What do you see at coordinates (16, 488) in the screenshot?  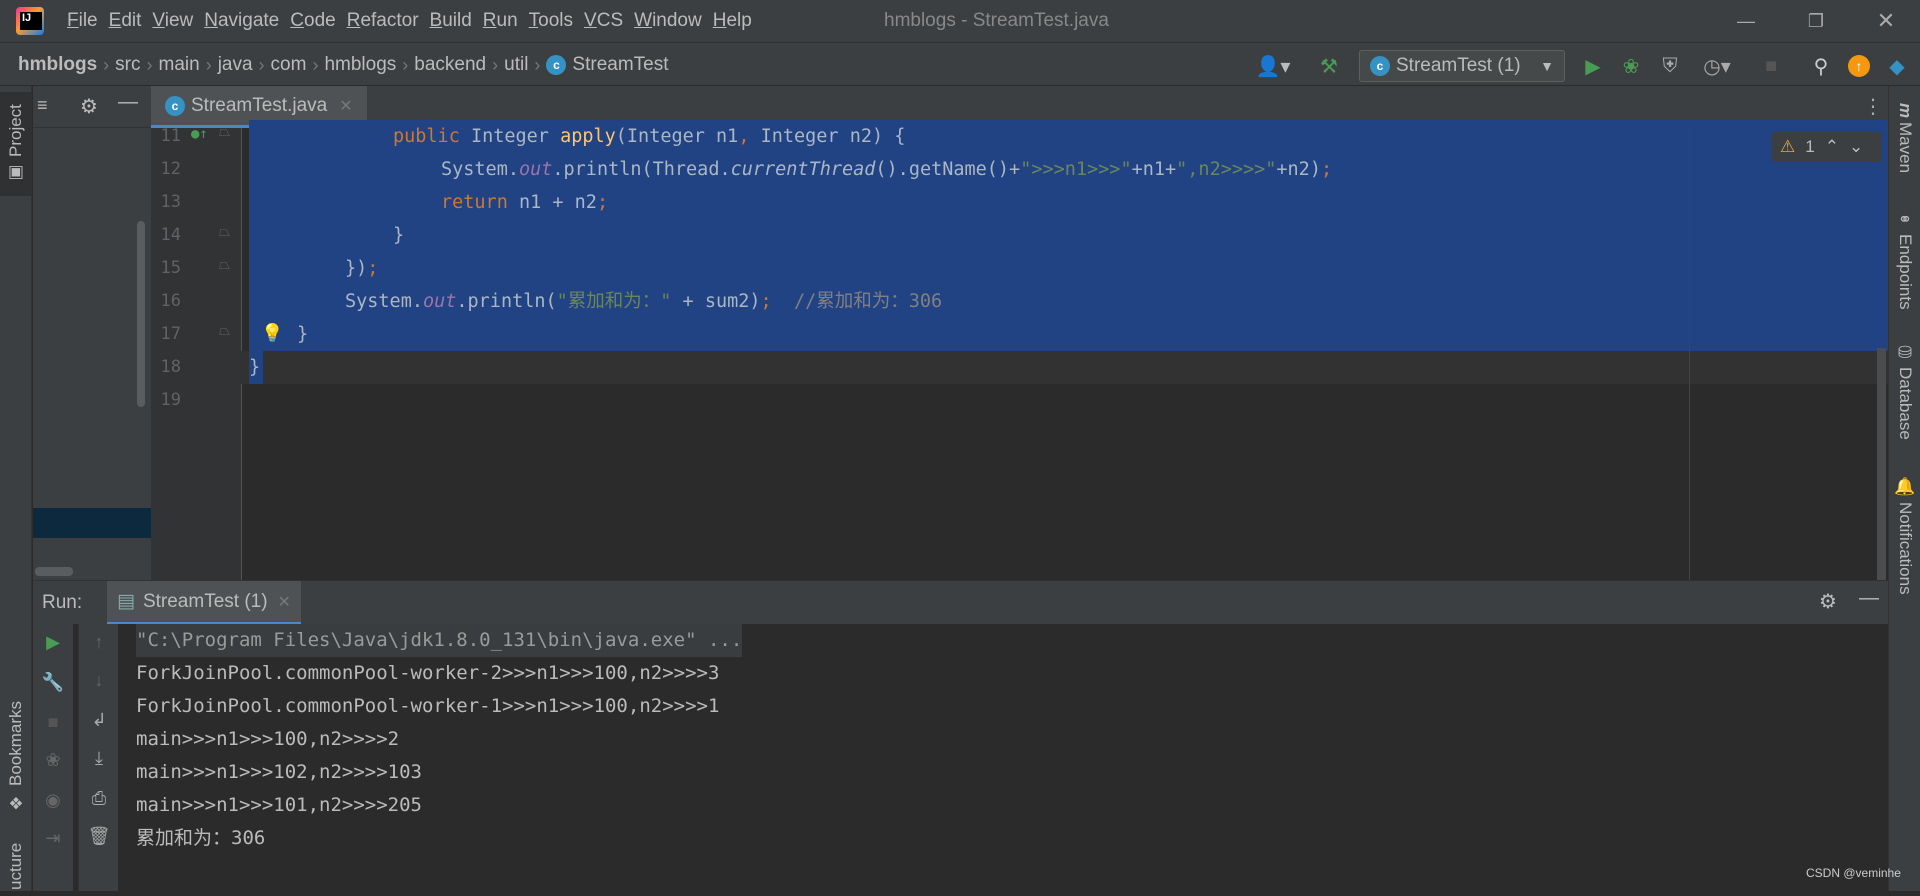 I see `left-tool-strip: ▣ Project ❖ Bookmarks ucture` at bounding box center [16, 488].